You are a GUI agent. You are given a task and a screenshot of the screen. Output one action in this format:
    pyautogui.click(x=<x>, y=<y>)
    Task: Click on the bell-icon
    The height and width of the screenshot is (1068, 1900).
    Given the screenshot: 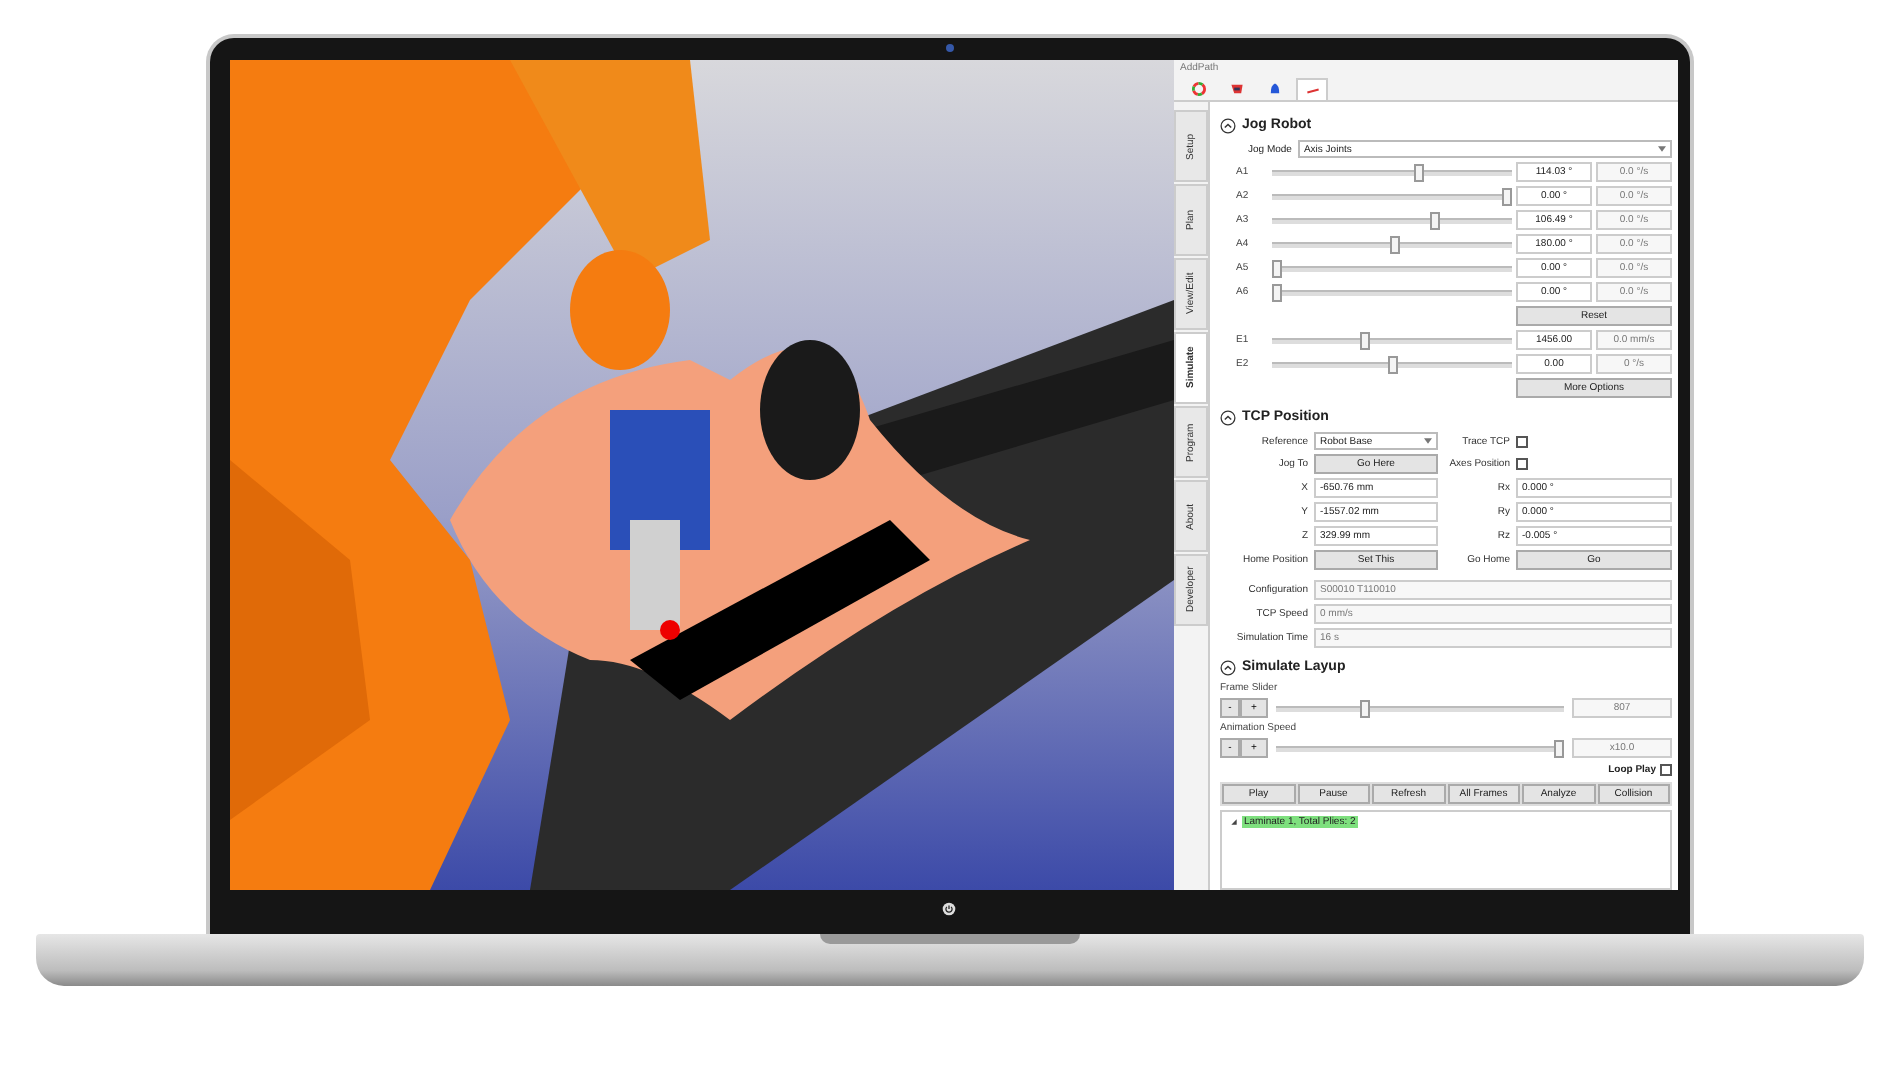 What is the action you would take?
    pyautogui.click(x=1274, y=89)
    